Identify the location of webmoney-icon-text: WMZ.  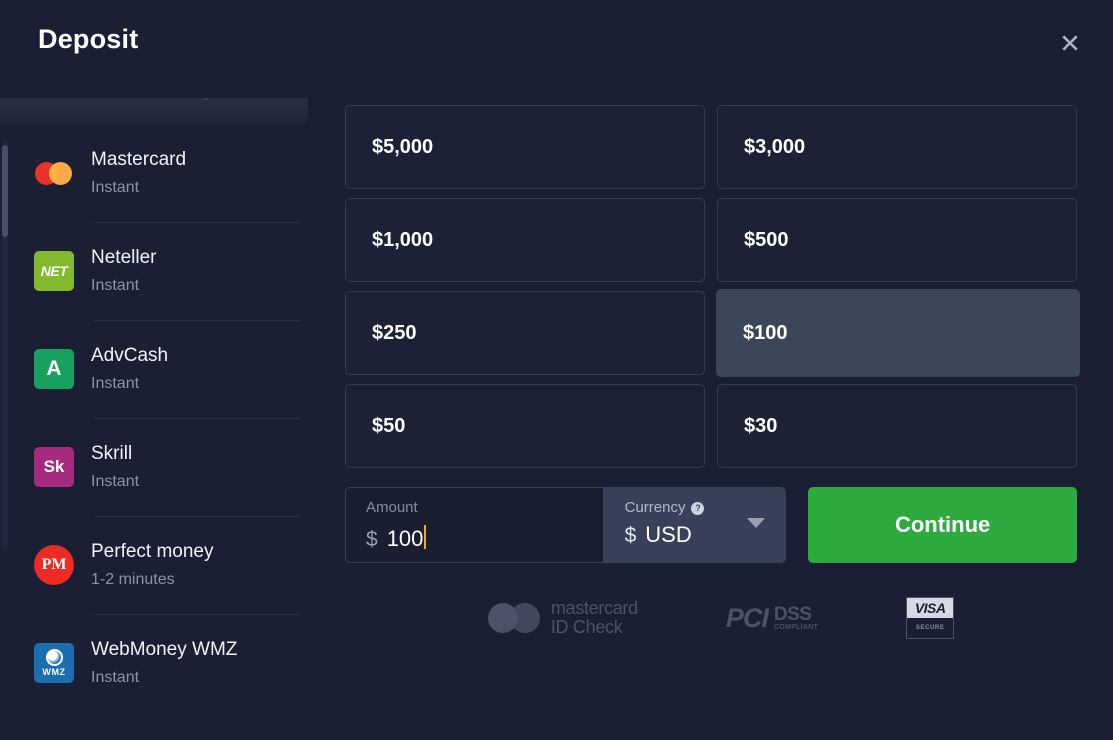
(54, 672).